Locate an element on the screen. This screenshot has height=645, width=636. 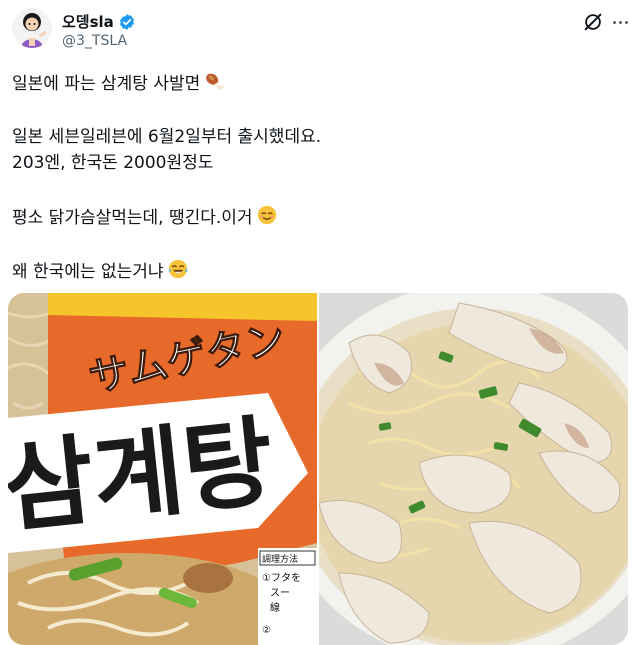
grok-icon is located at coordinates (593, 22).